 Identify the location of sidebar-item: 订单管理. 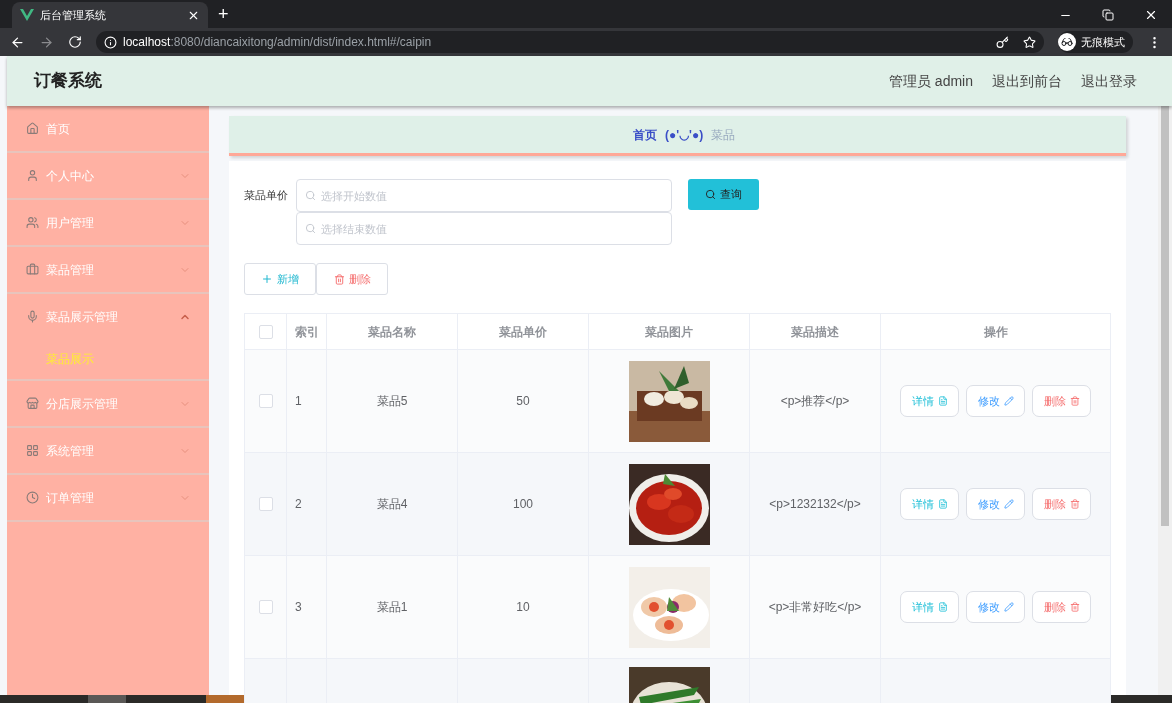
(108, 497).